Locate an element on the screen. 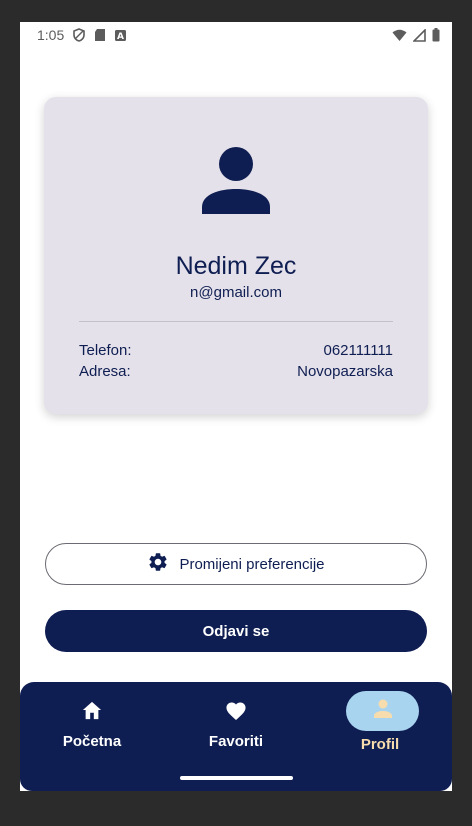 The image size is (472, 826). signal-icon is located at coordinates (419, 36).